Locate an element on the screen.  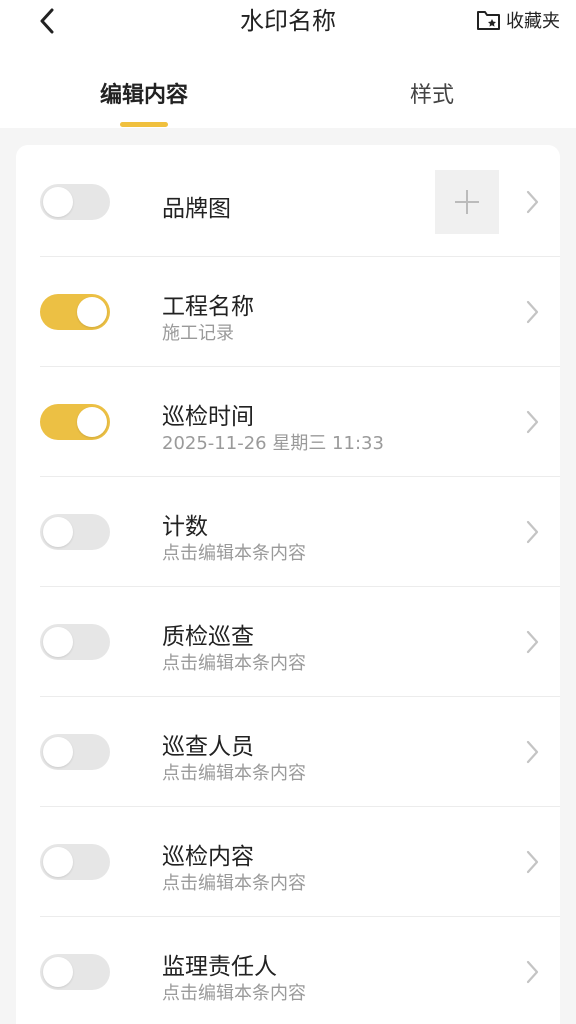
list-item-inspection-content: 巡检内容 点击编辑本条内容 is located at coordinates (300, 862).